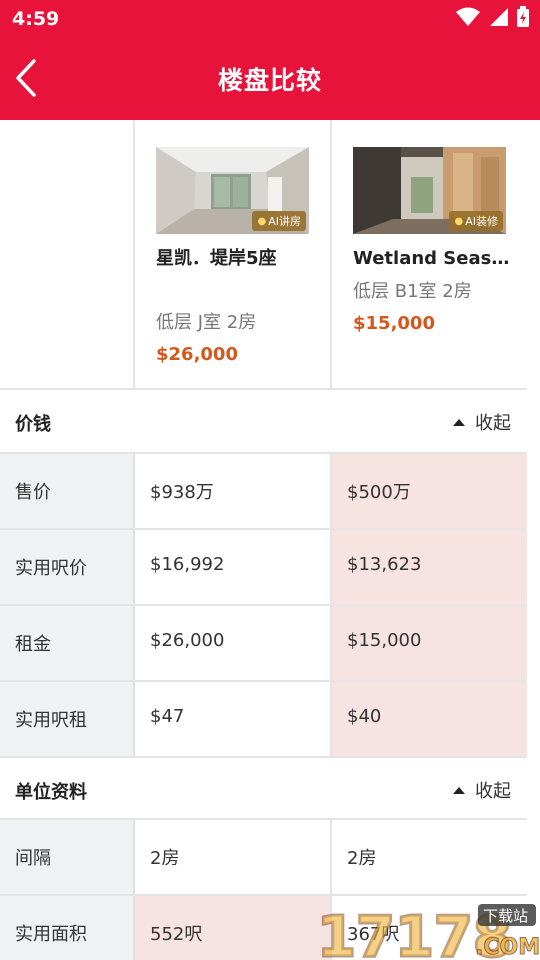 This screenshot has width=540, height=960. Describe the element at coordinates (270, 18) in the screenshot. I see `status-bar: 4:59` at that location.